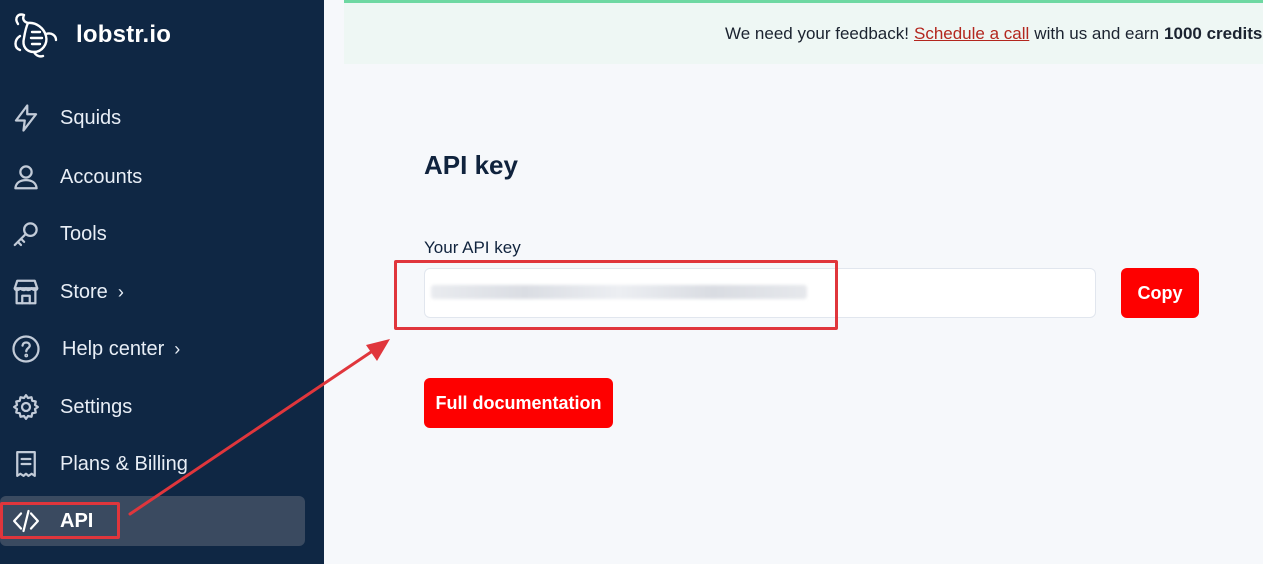 This screenshot has width=1263, height=564. I want to click on lobster-logo-icon, so click(36, 35).